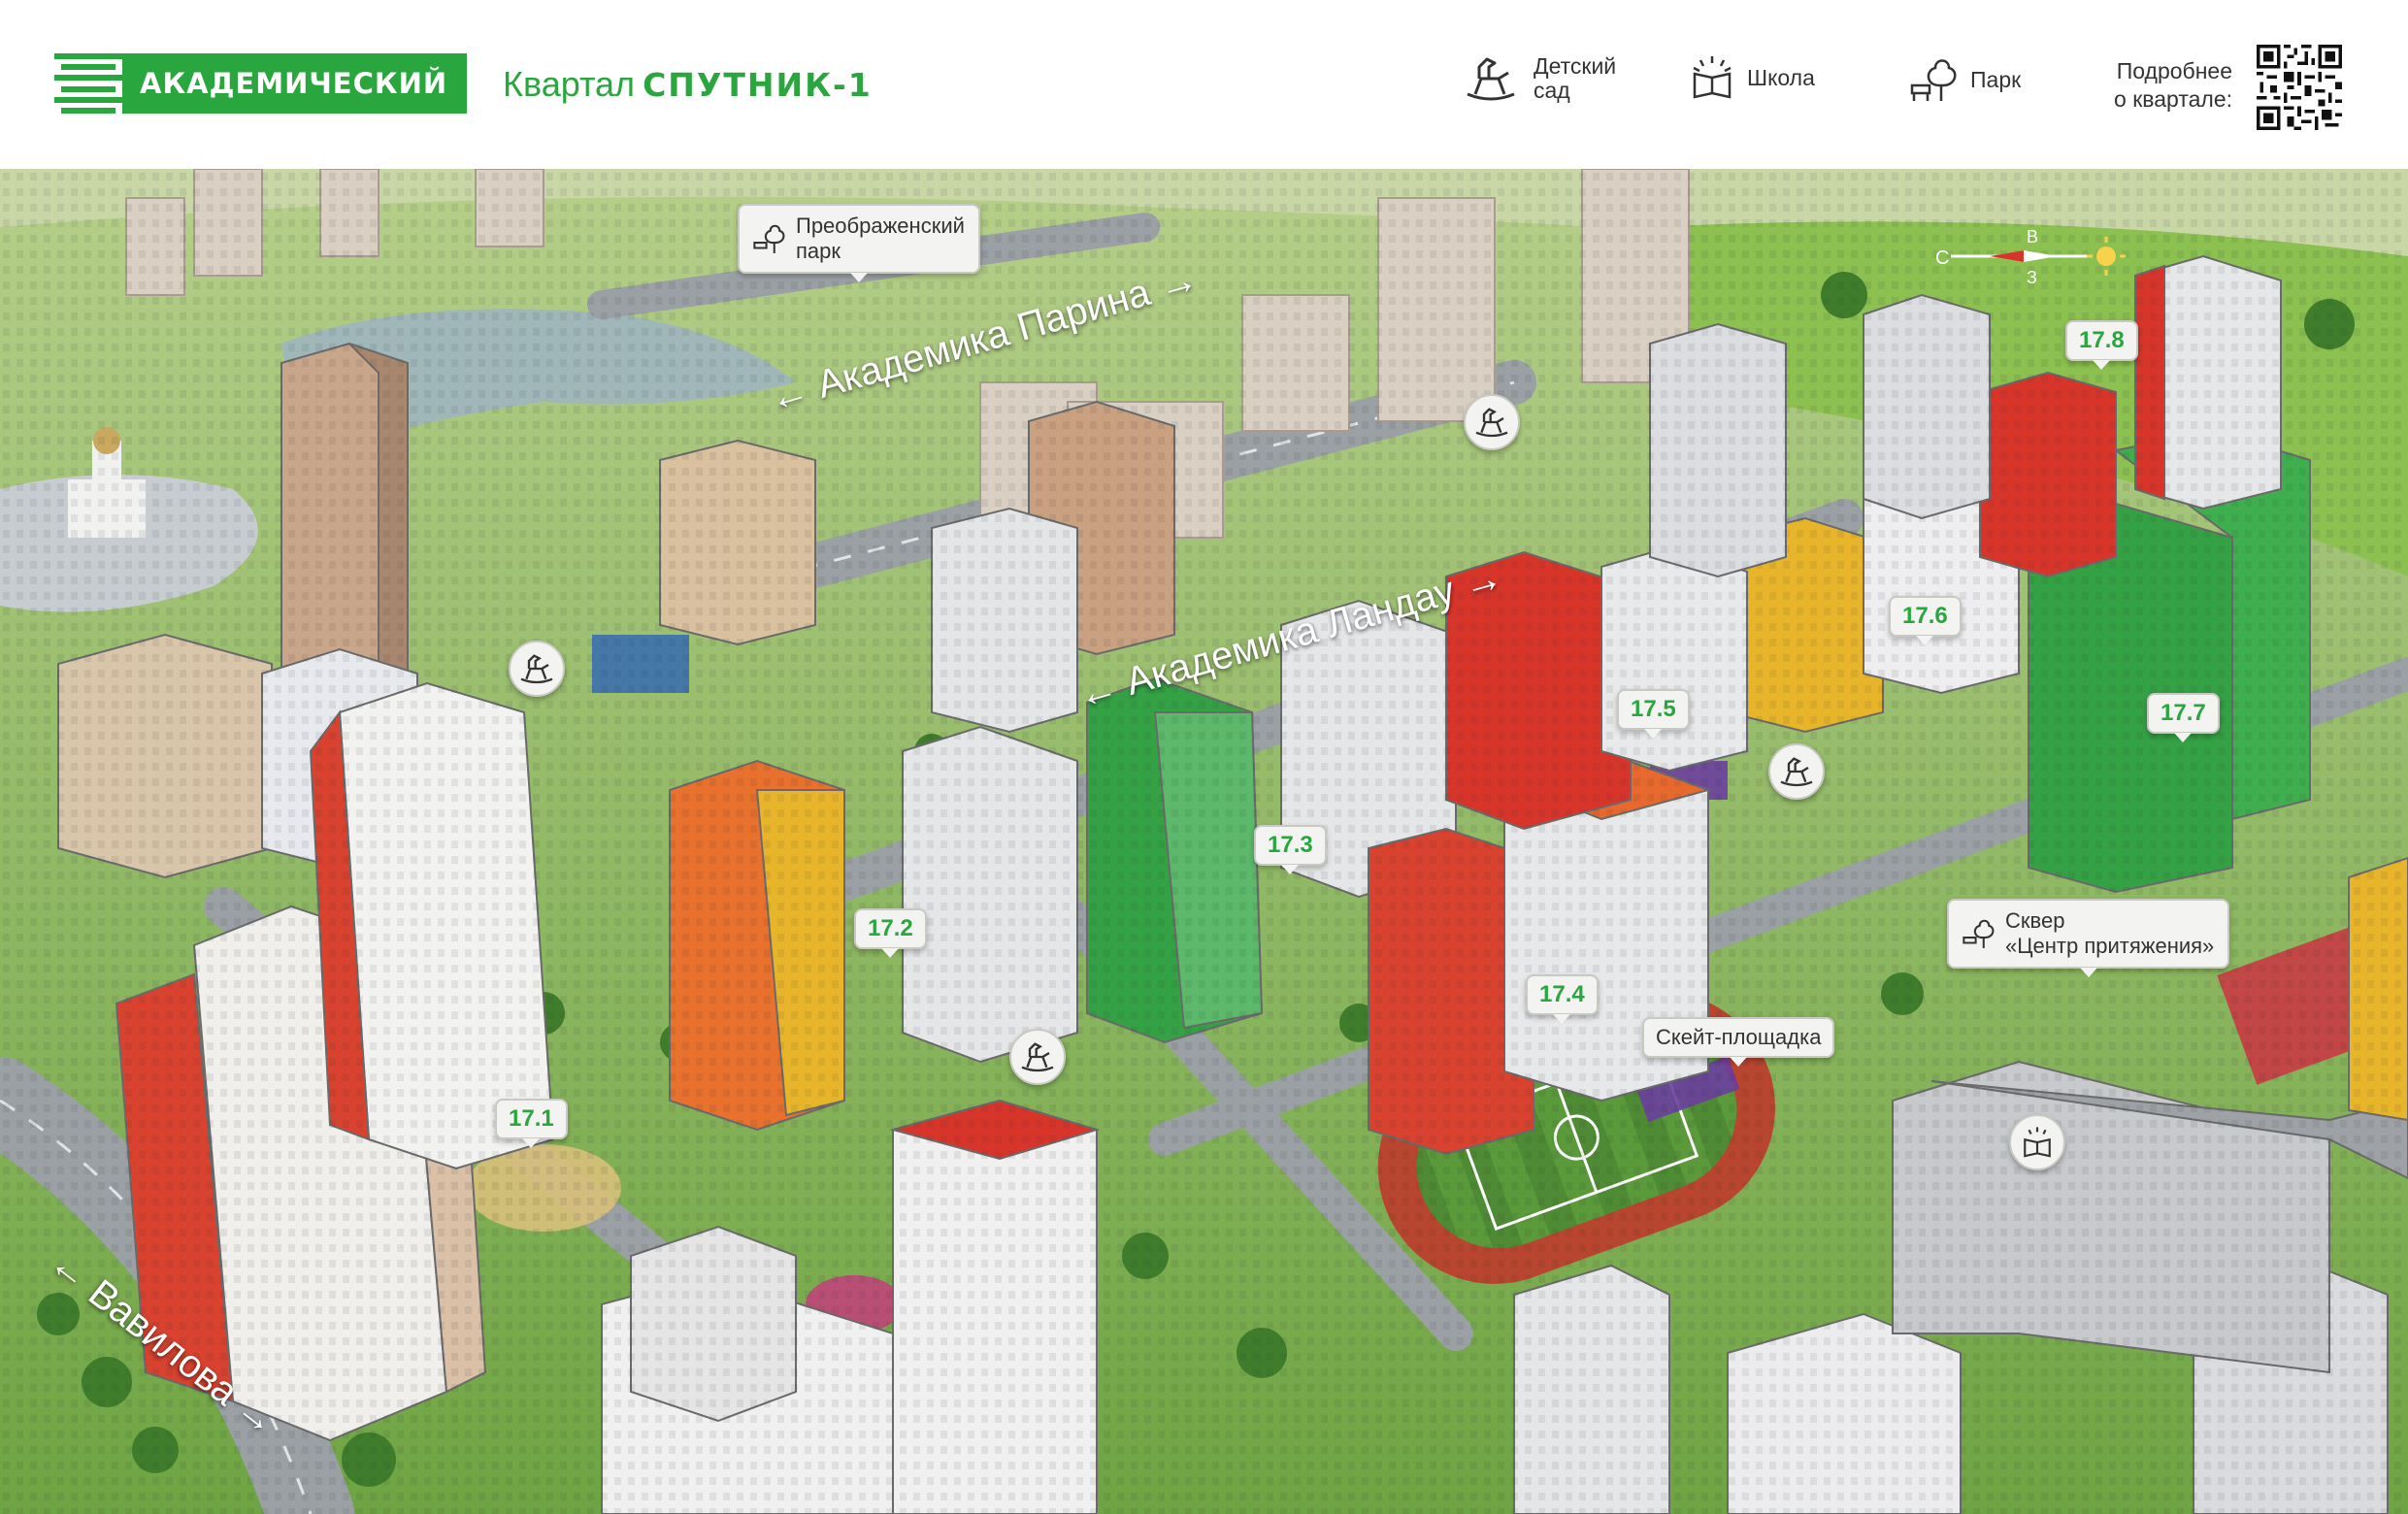 The image size is (2408, 1514). Describe the element at coordinates (2299, 87) in the screenshot. I see `qr-code-icon` at that location.